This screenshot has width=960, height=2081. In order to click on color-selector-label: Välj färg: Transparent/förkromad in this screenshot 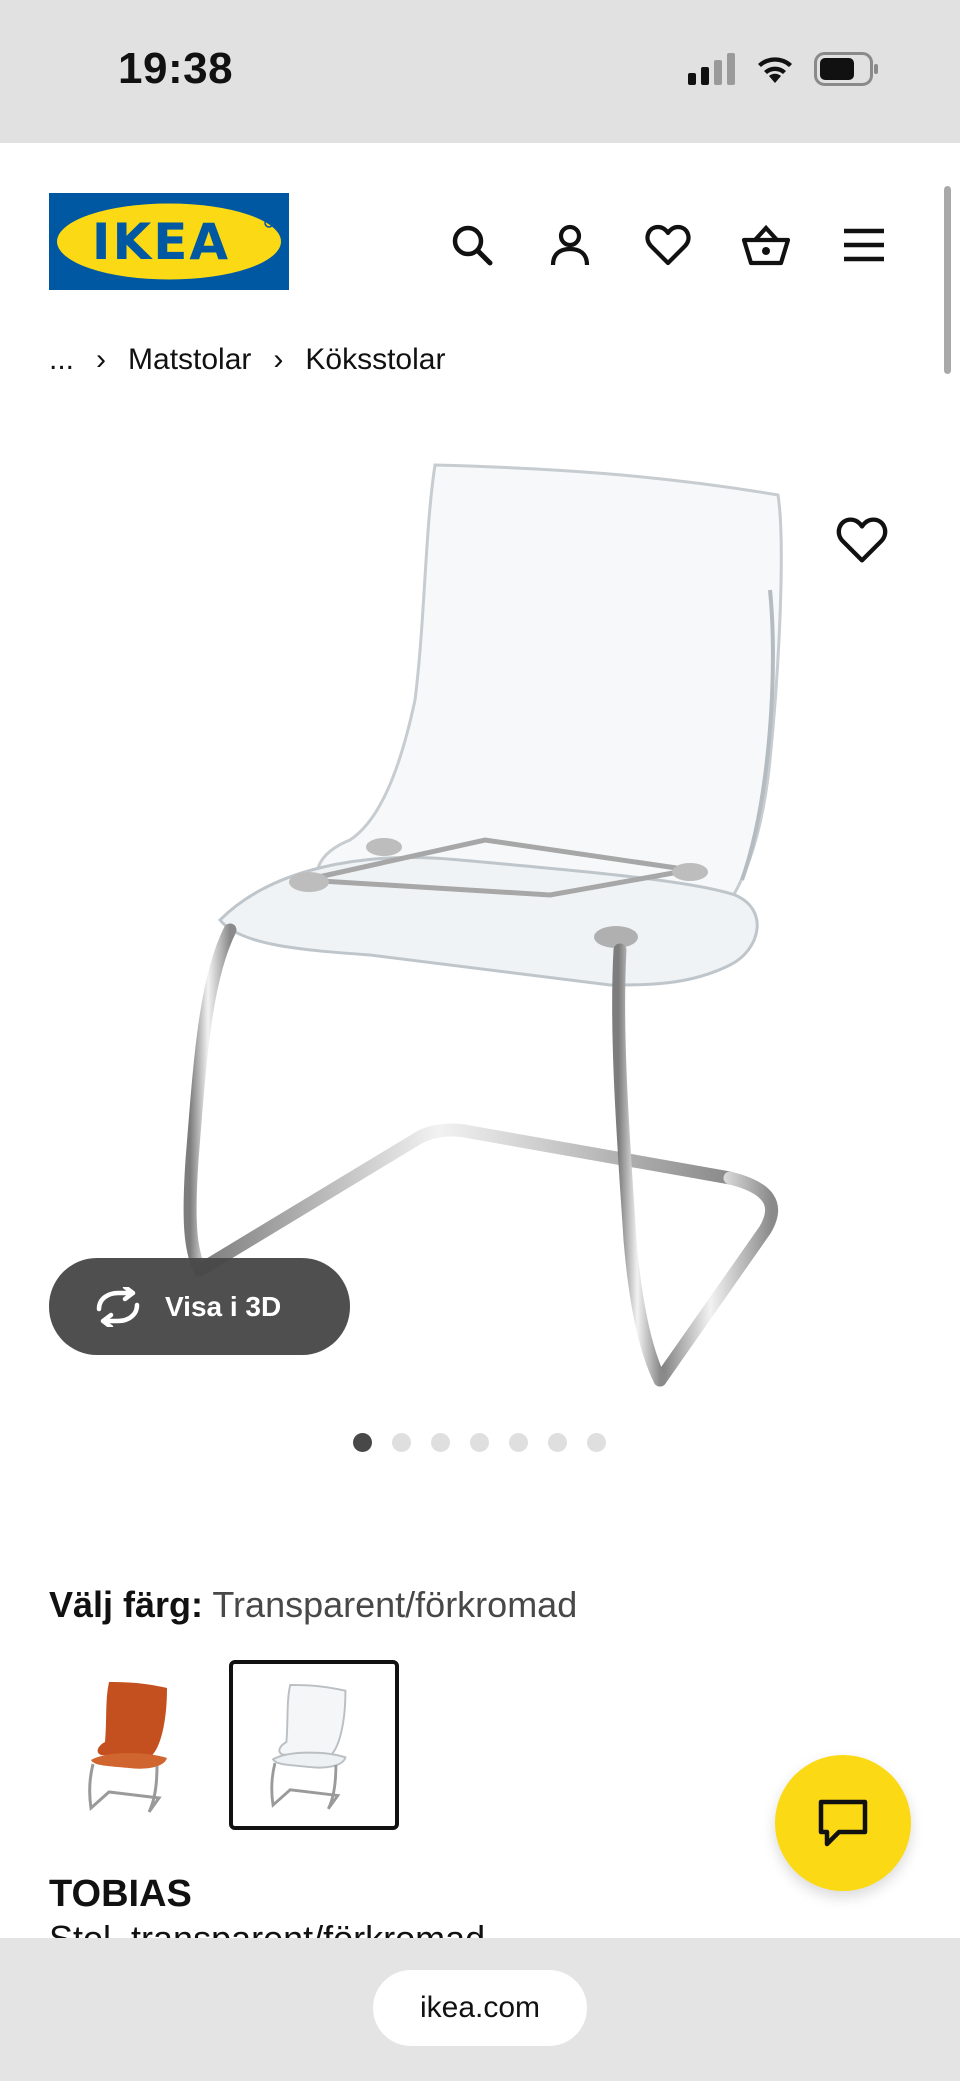, I will do `click(313, 1605)`.